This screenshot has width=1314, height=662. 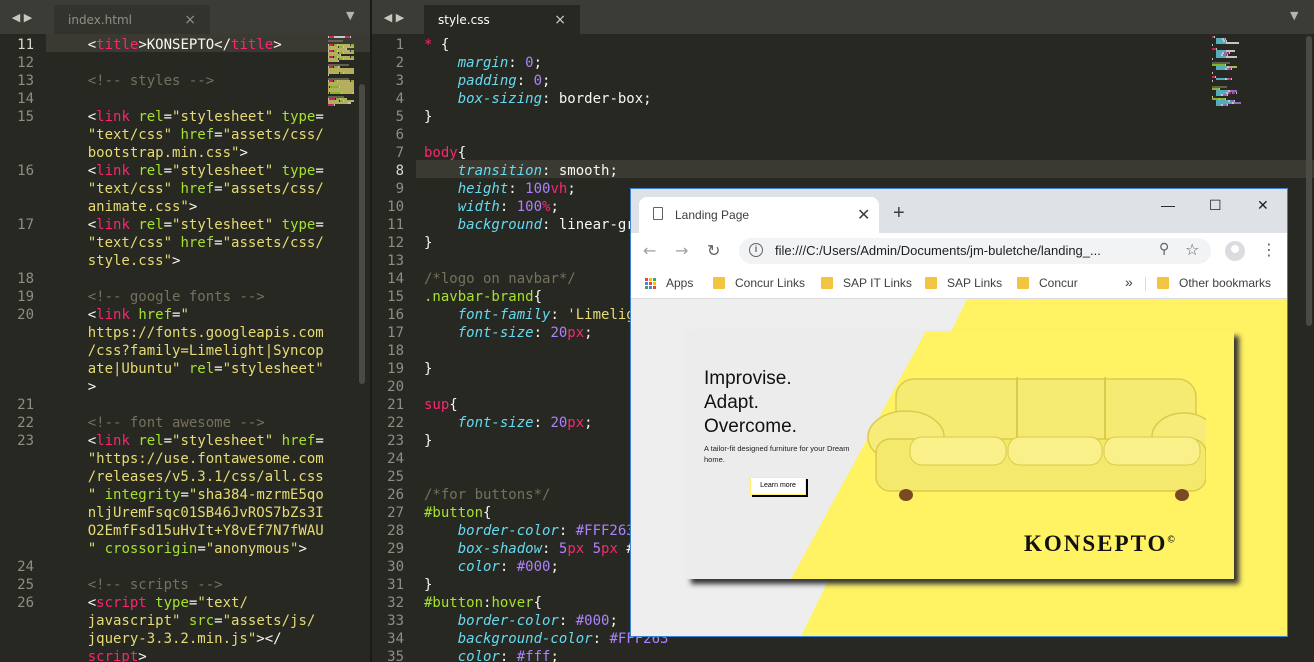 What do you see at coordinates (457, 513) in the screenshot?
I see `code-line: #button{` at bounding box center [457, 513].